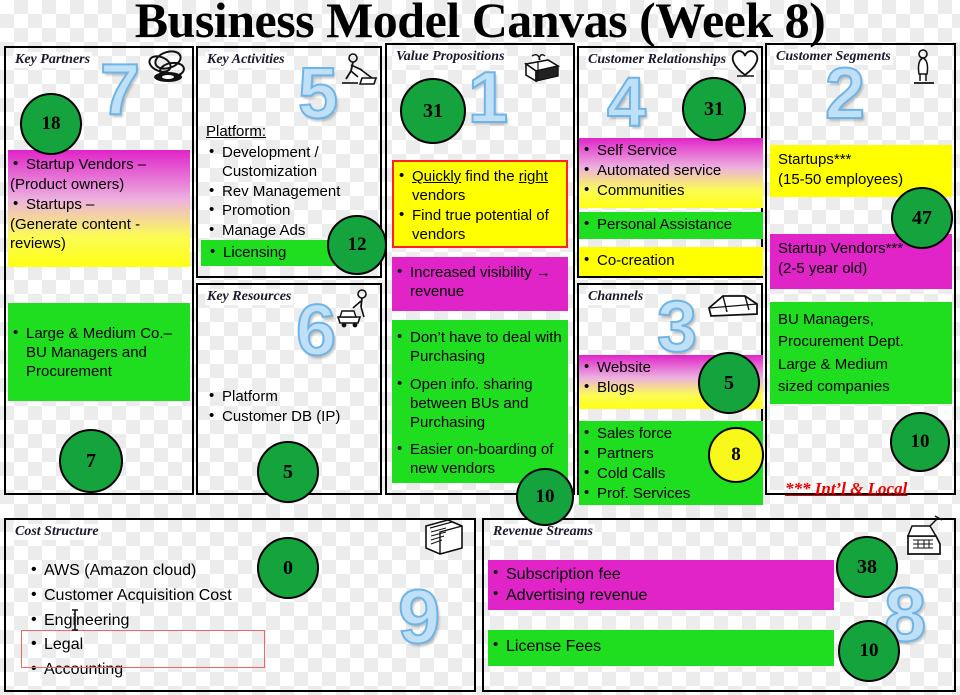  I want to click on text-cursor-icon, so click(75, 620).